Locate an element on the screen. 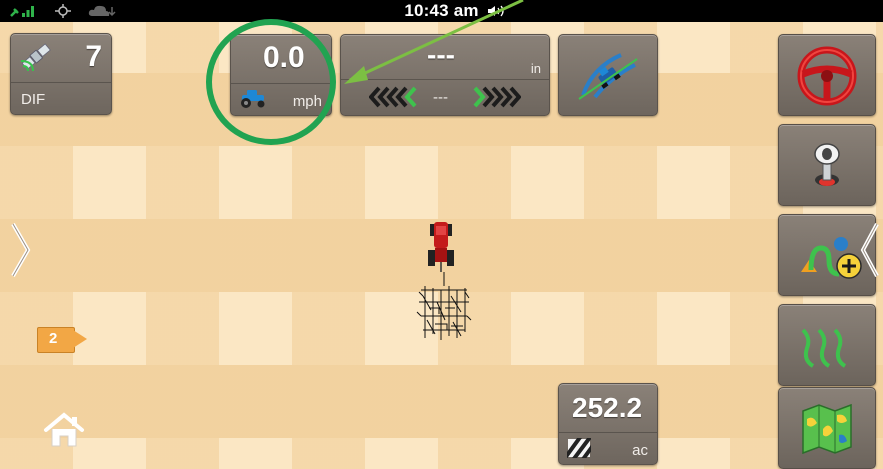 The height and width of the screenshot is (469, 883). satellite-count: 7 is located at coordinates (93, 56).